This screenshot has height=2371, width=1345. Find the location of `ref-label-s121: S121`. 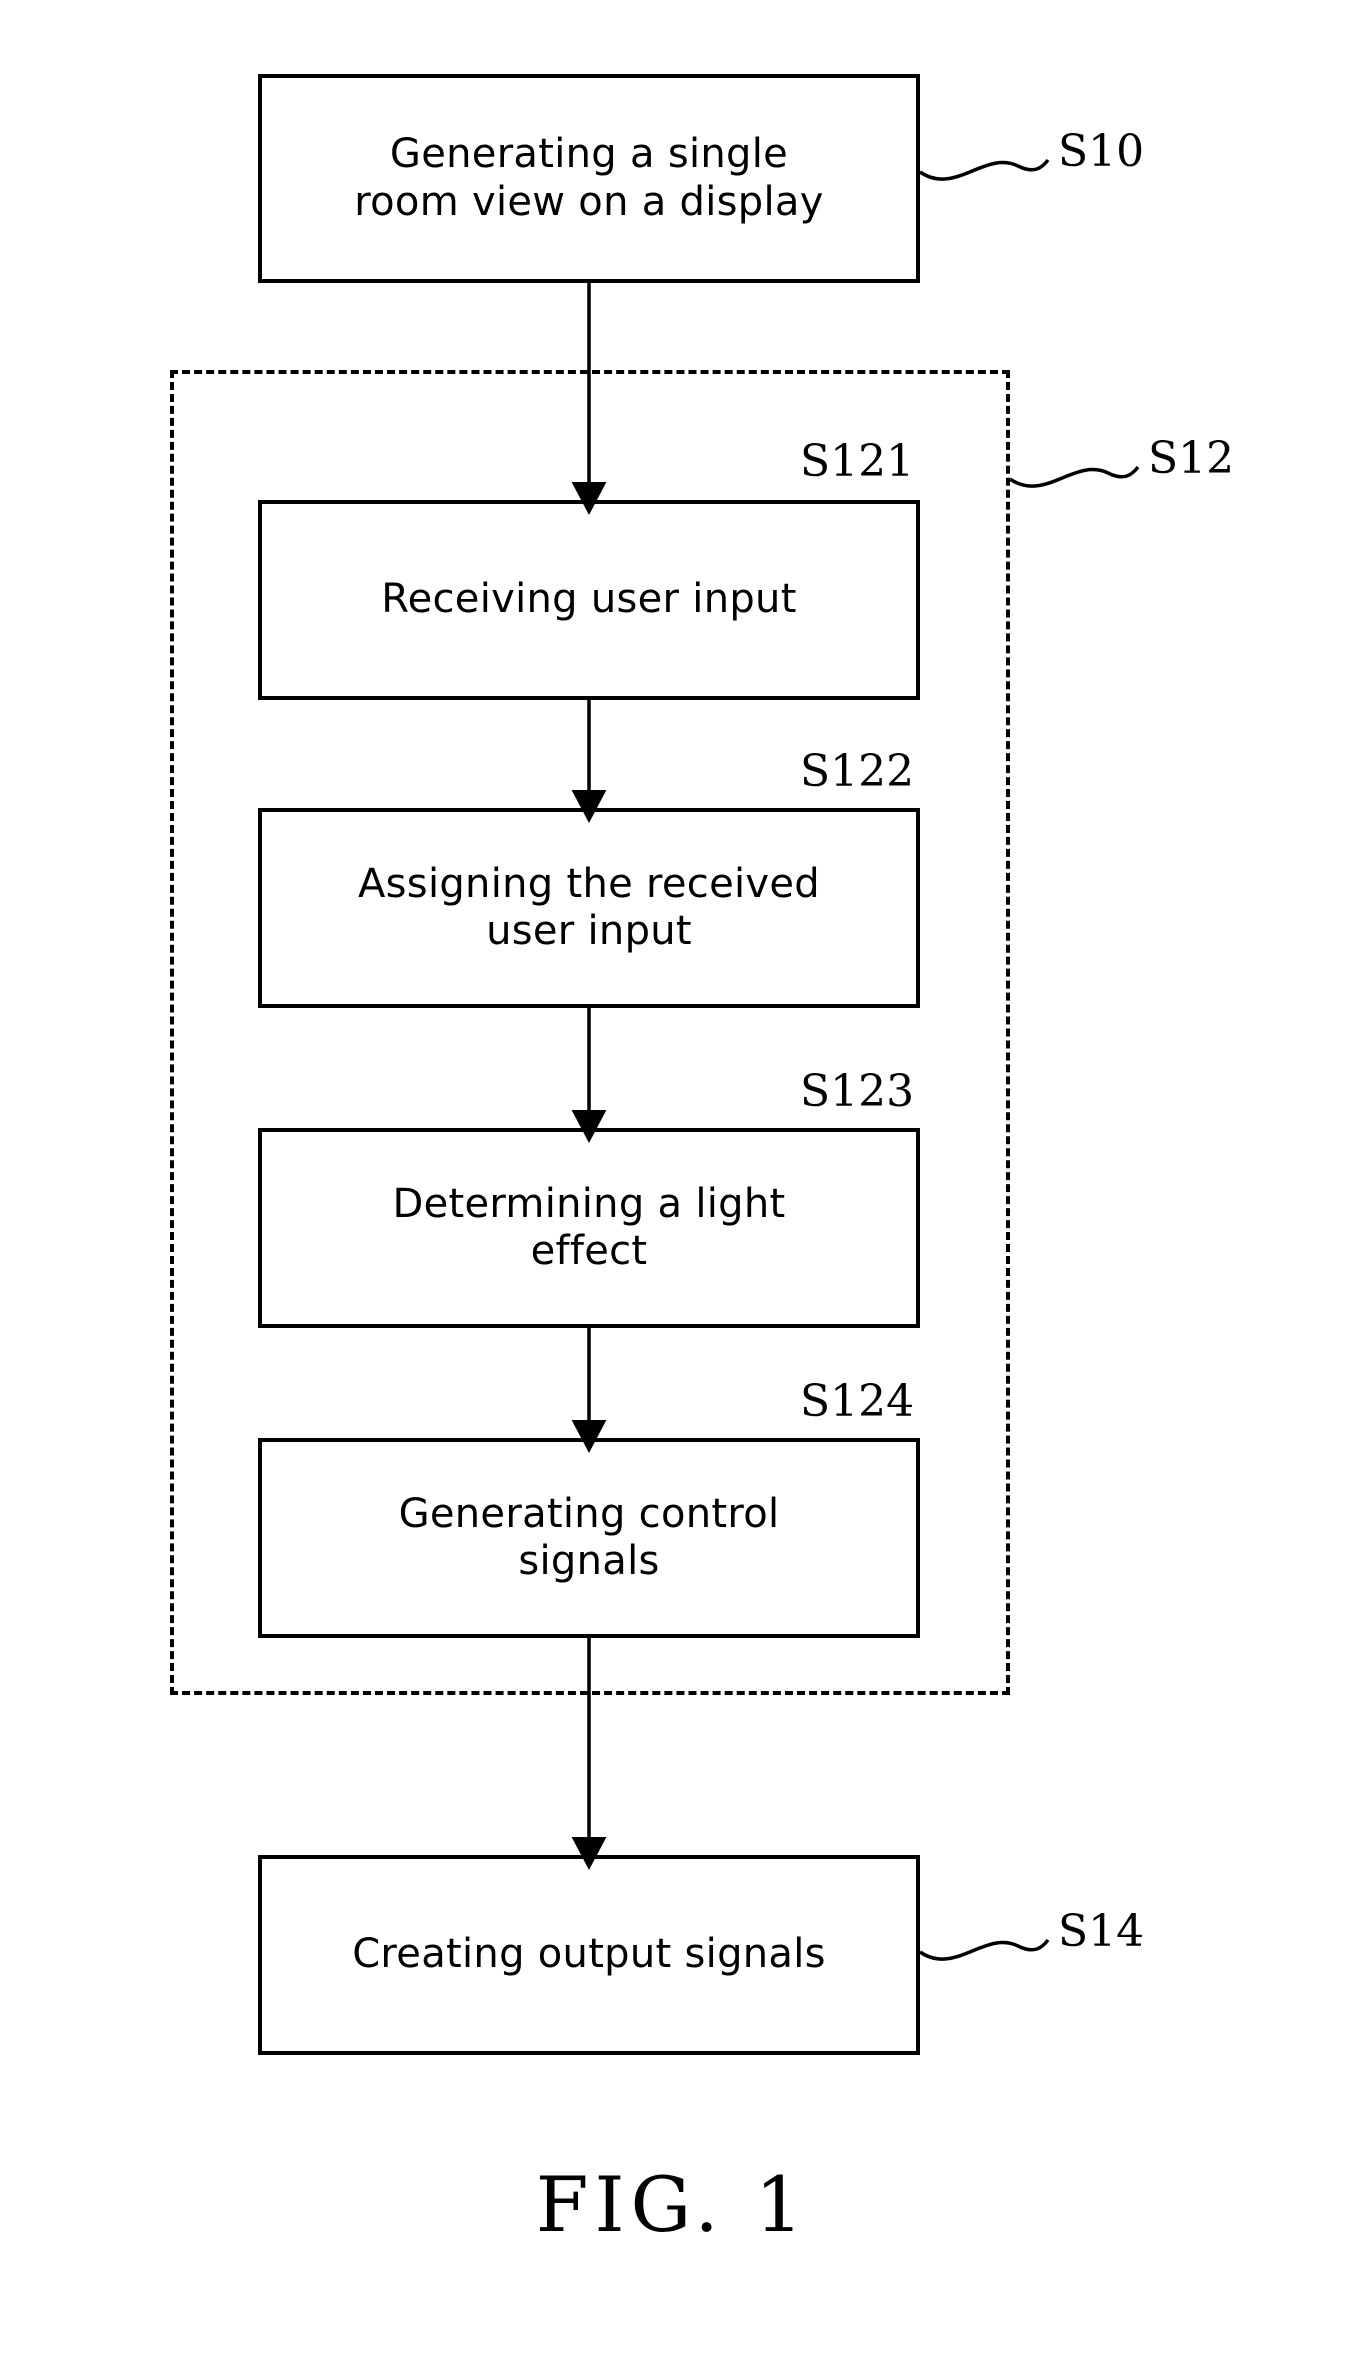

ref-label-s121: S121 is located at coordinates (857, 461).